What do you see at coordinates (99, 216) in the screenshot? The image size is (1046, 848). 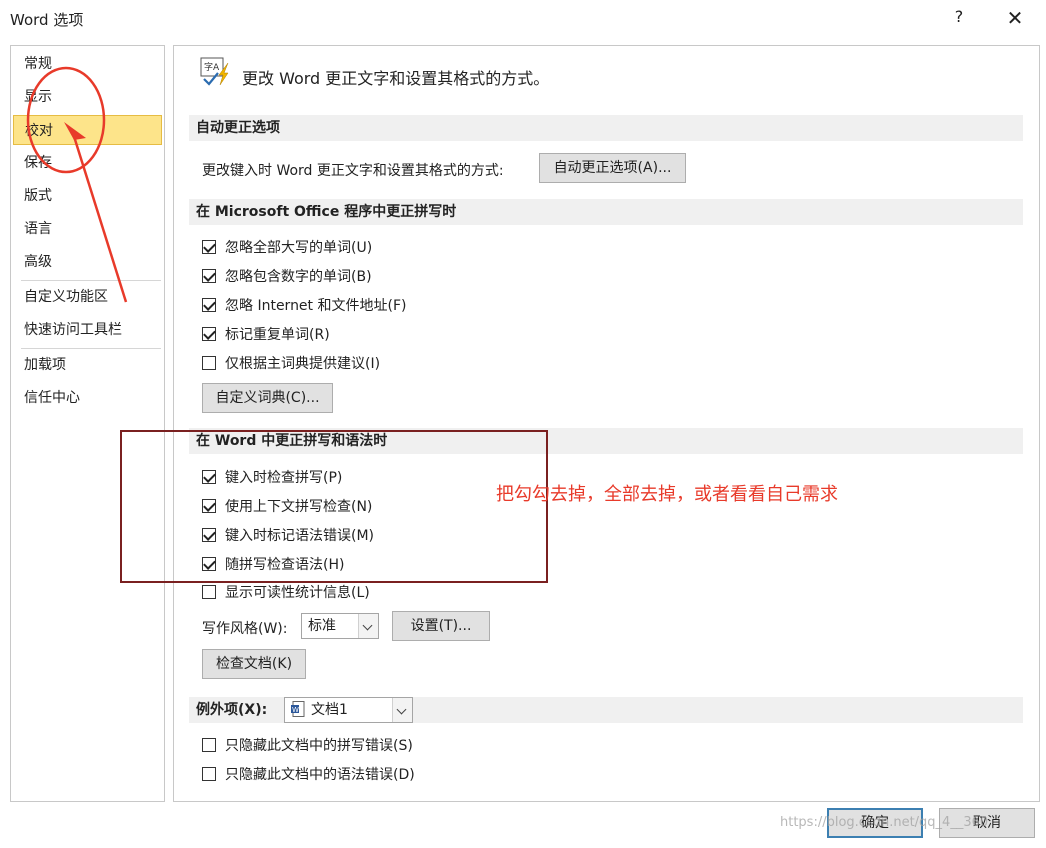 I see `annotation-arrow` at bounding box center [99, 216].